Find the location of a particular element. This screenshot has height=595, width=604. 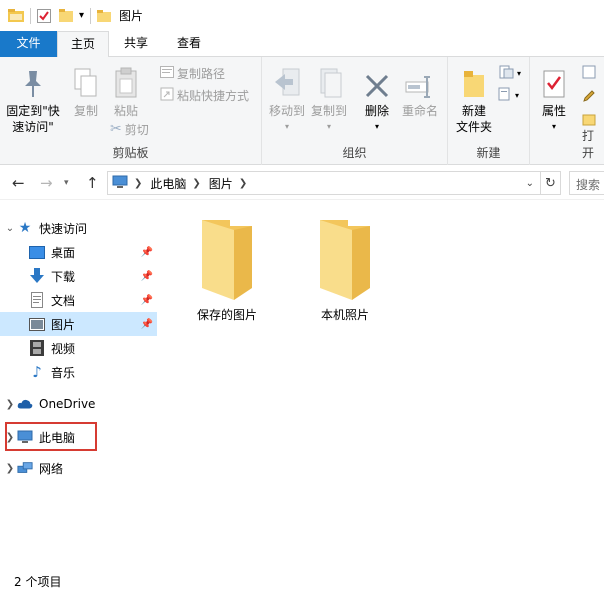

copy-to-button: 复制到 ▾ is located at coordinates (329, 100).